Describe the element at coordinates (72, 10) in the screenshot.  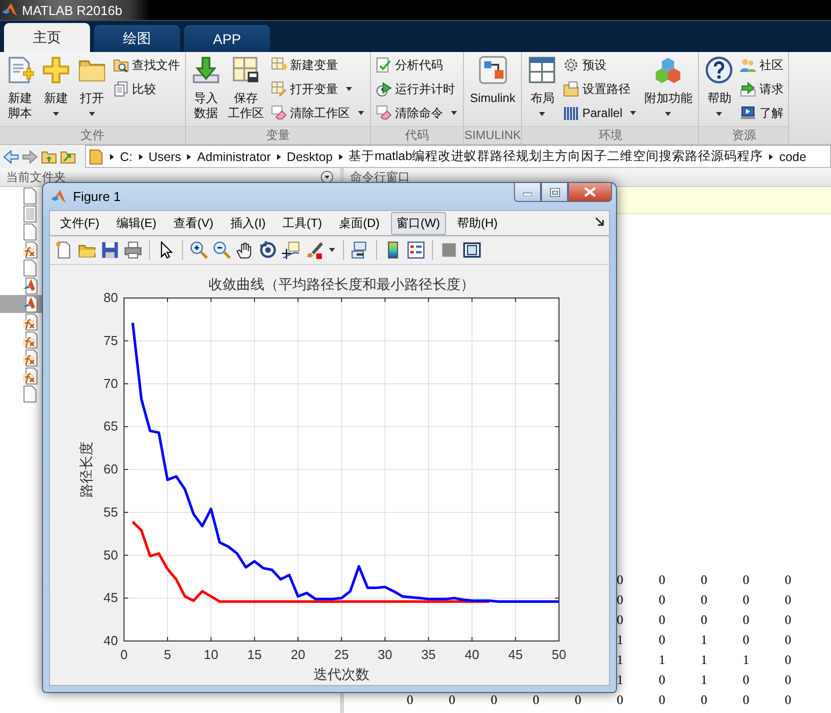
I see `window-title: MATLAB R2016b` at that location.